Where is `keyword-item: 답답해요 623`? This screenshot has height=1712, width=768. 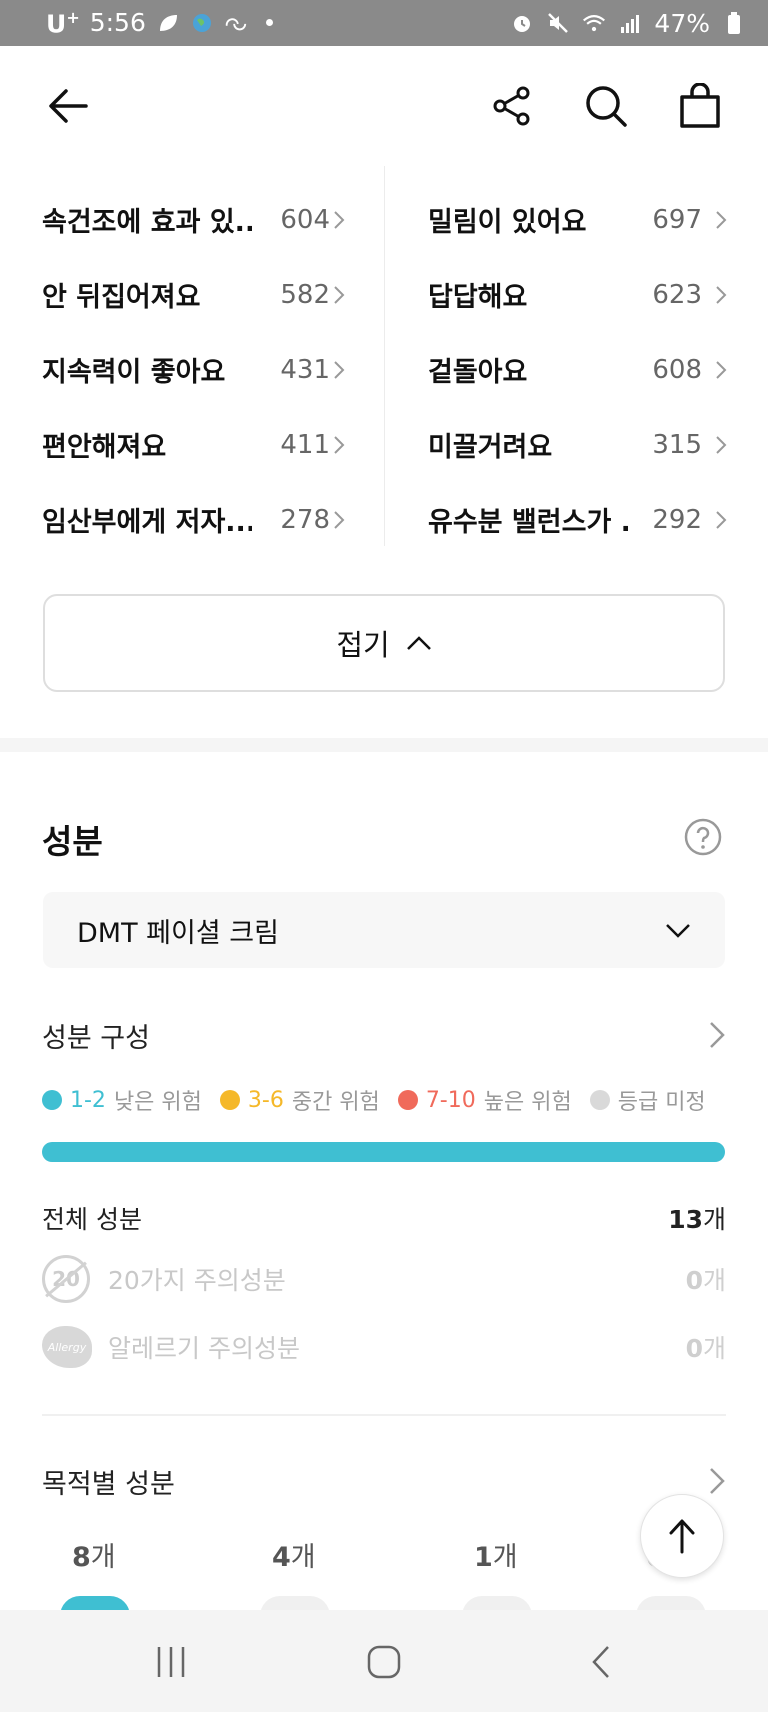 keyword-item: 답답해요 623 is located at coordinates (583, 294).